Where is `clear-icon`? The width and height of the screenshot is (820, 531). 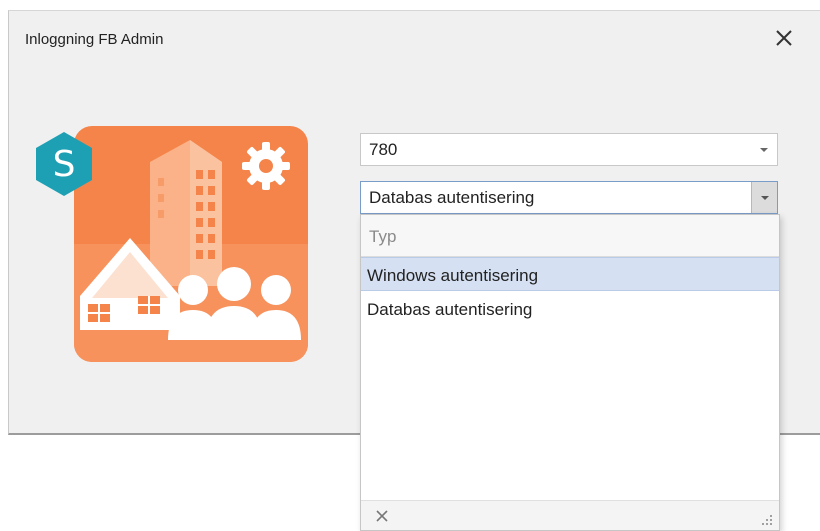
clear-icon is located at coordinates (382, 516).